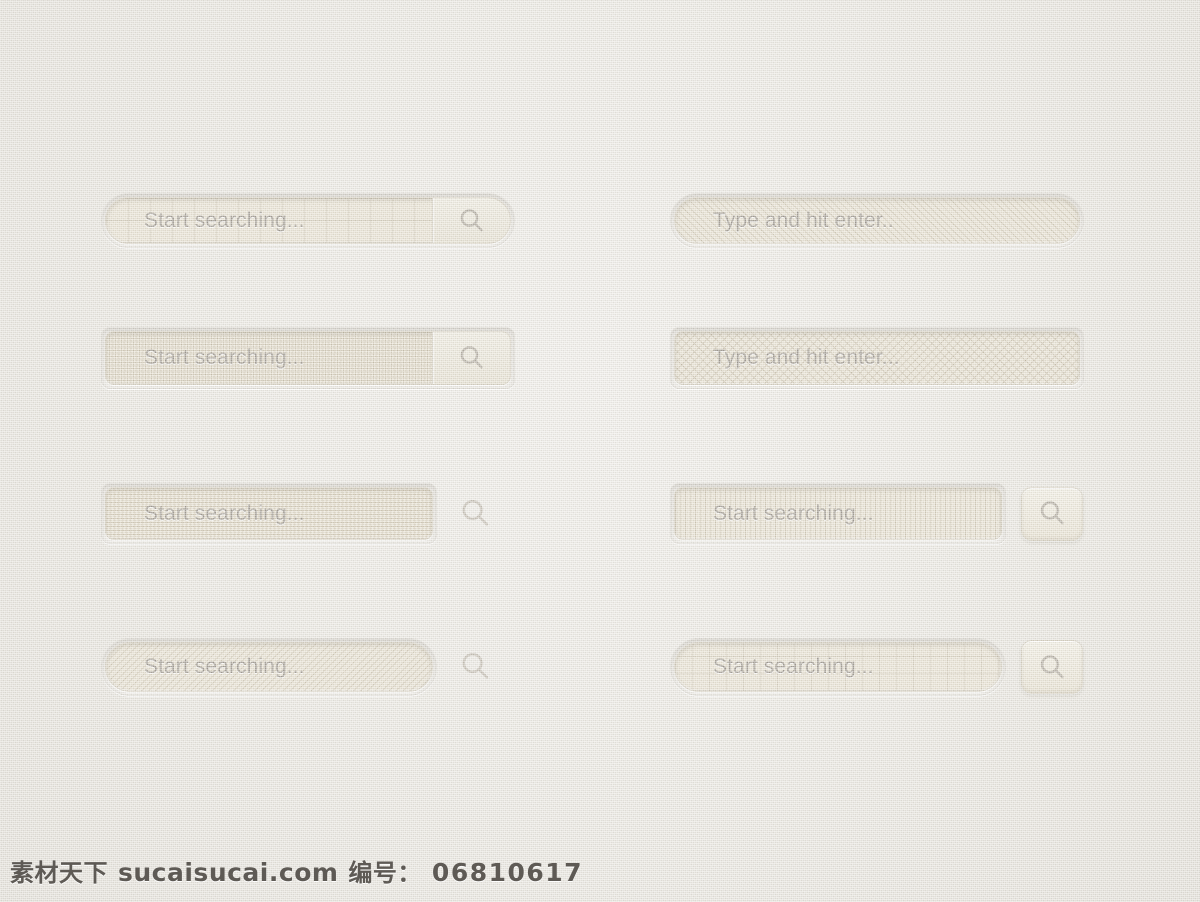  What do you see at coordinates (59, 873) in the screenshot?
I see `watermark-site-cn: 素材天下` at bounding box center [59, 873].